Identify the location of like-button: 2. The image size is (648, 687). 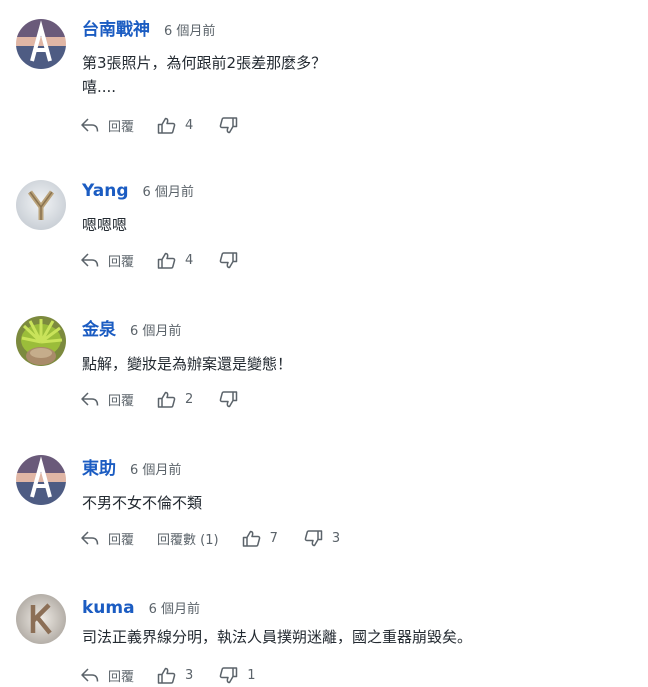
(175, 399).